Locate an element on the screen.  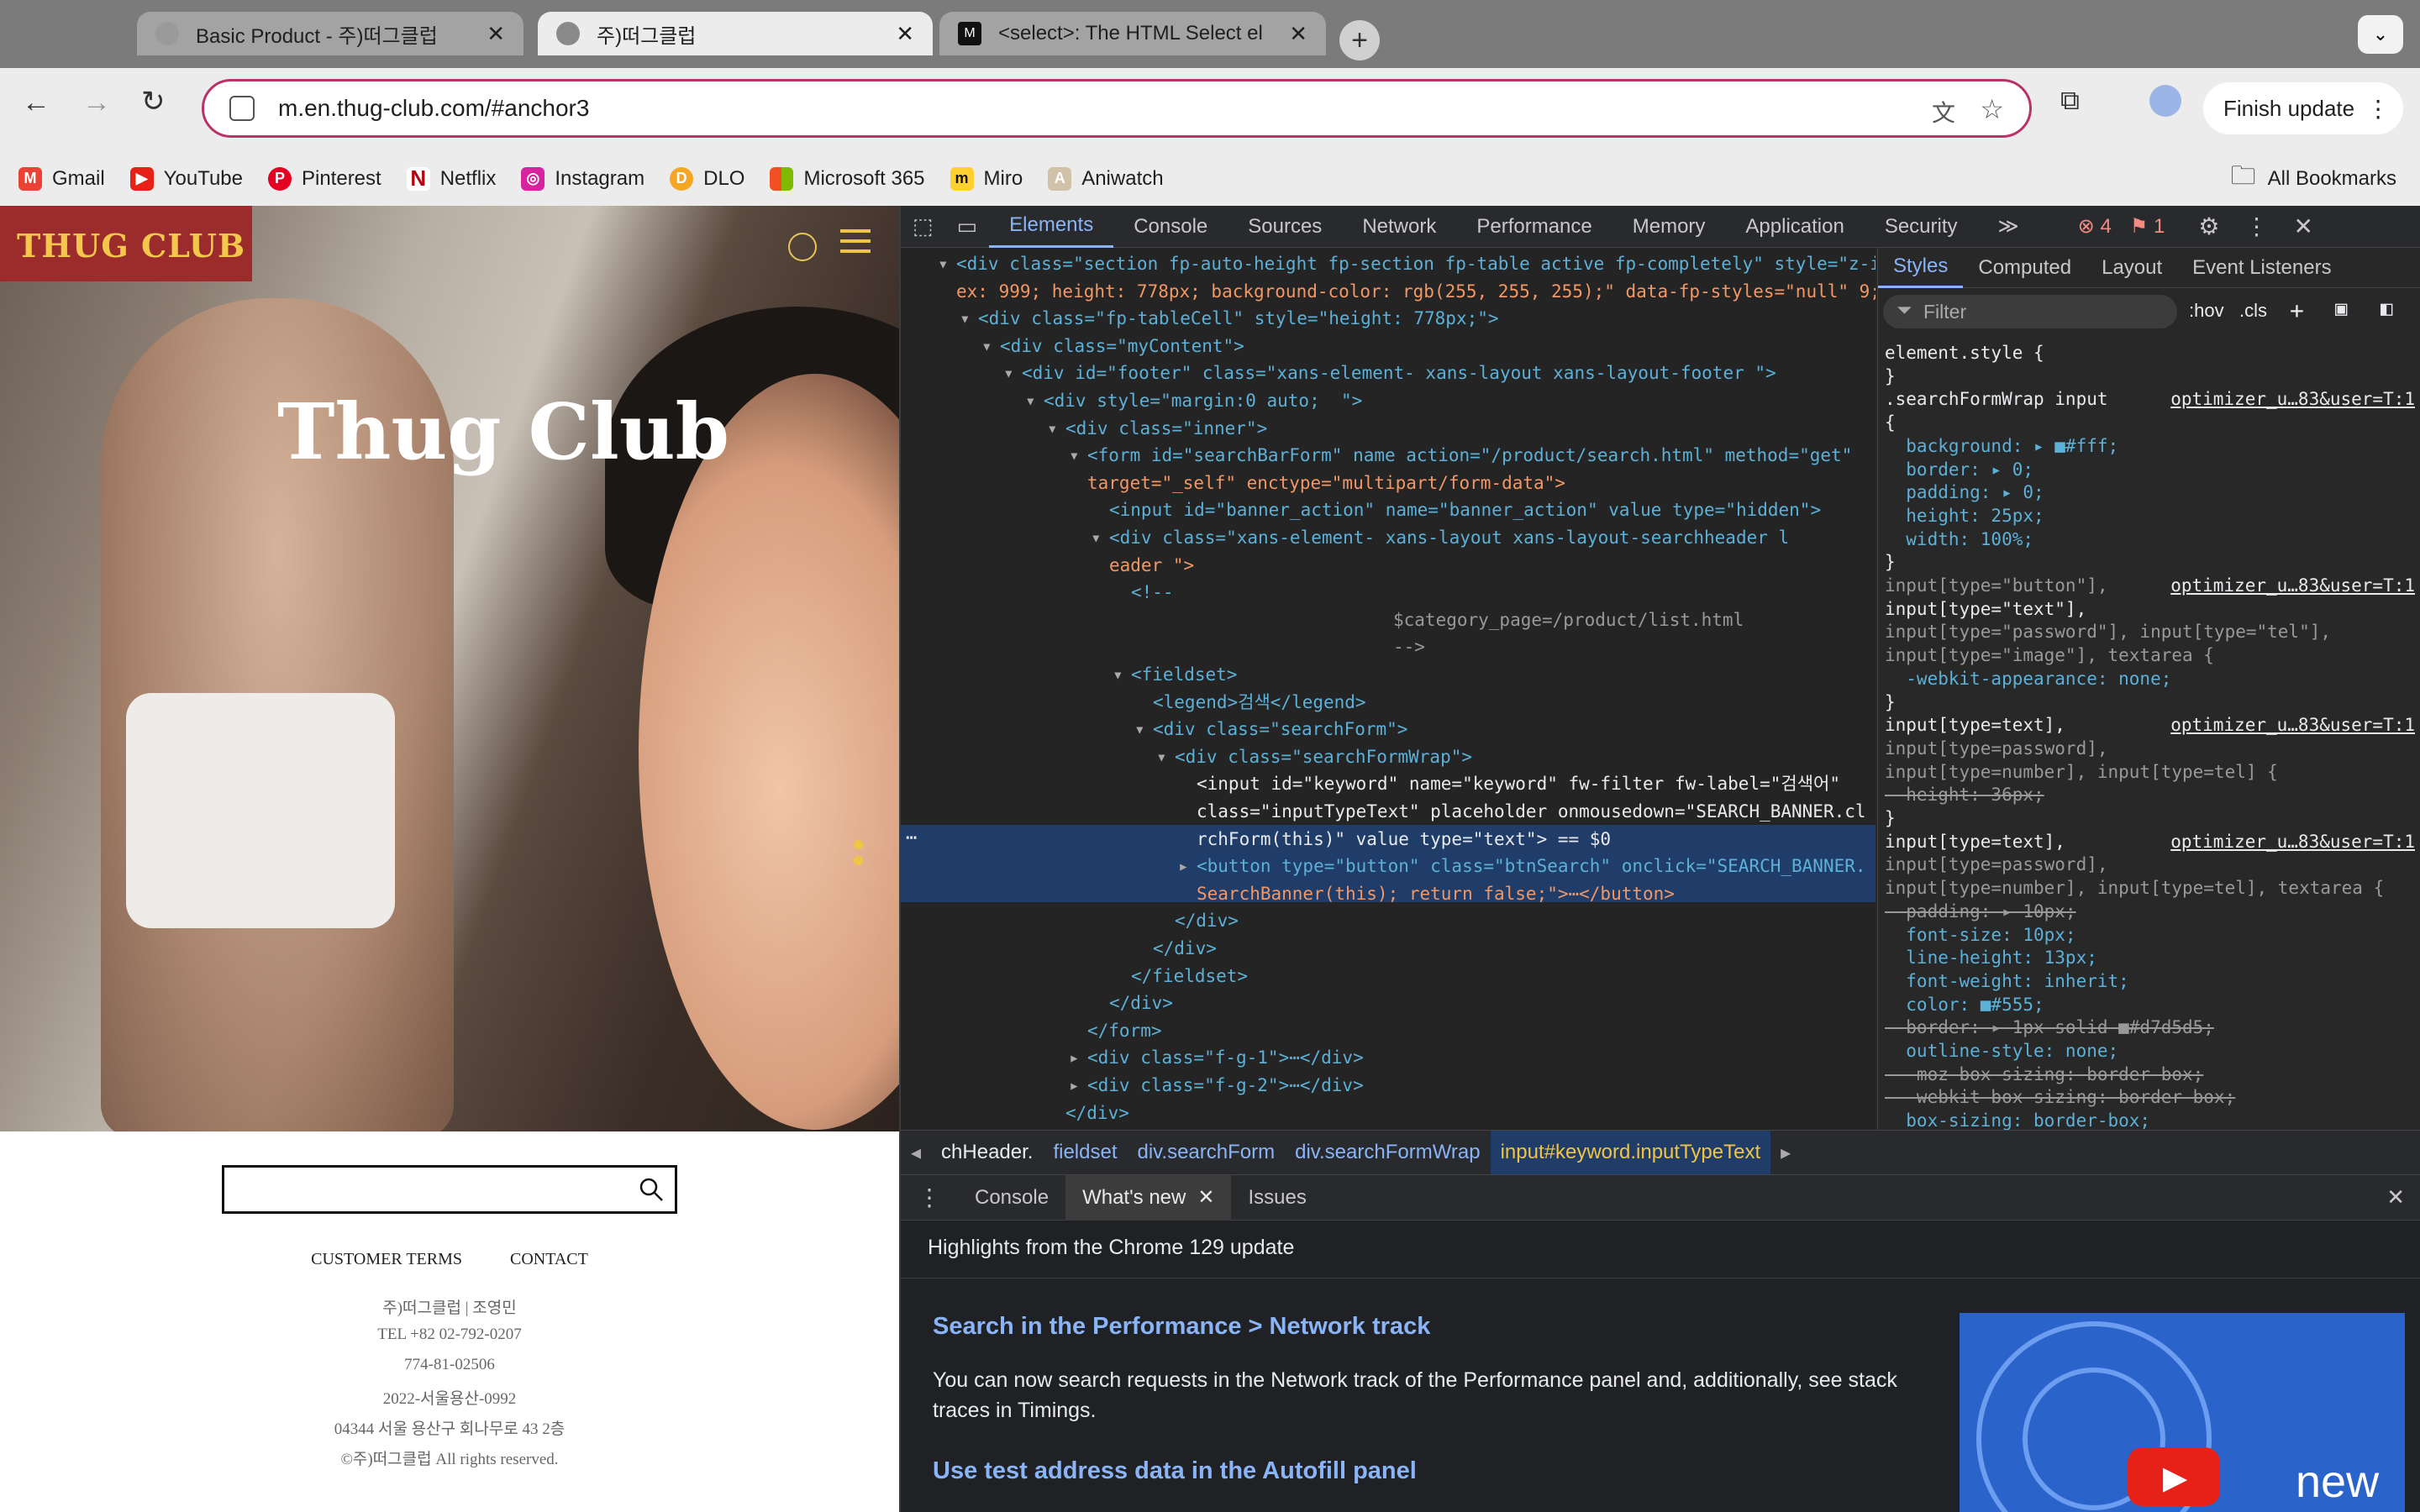
css-rule-line: -webkit-appearance: none; is located at coordinates (2028, 679).